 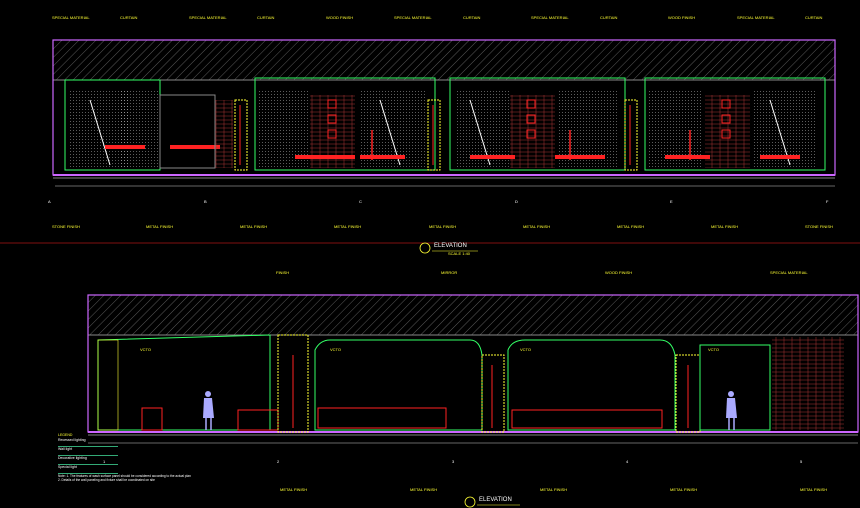 I want to click on grid-marker: D, so click(x=516, y=201).